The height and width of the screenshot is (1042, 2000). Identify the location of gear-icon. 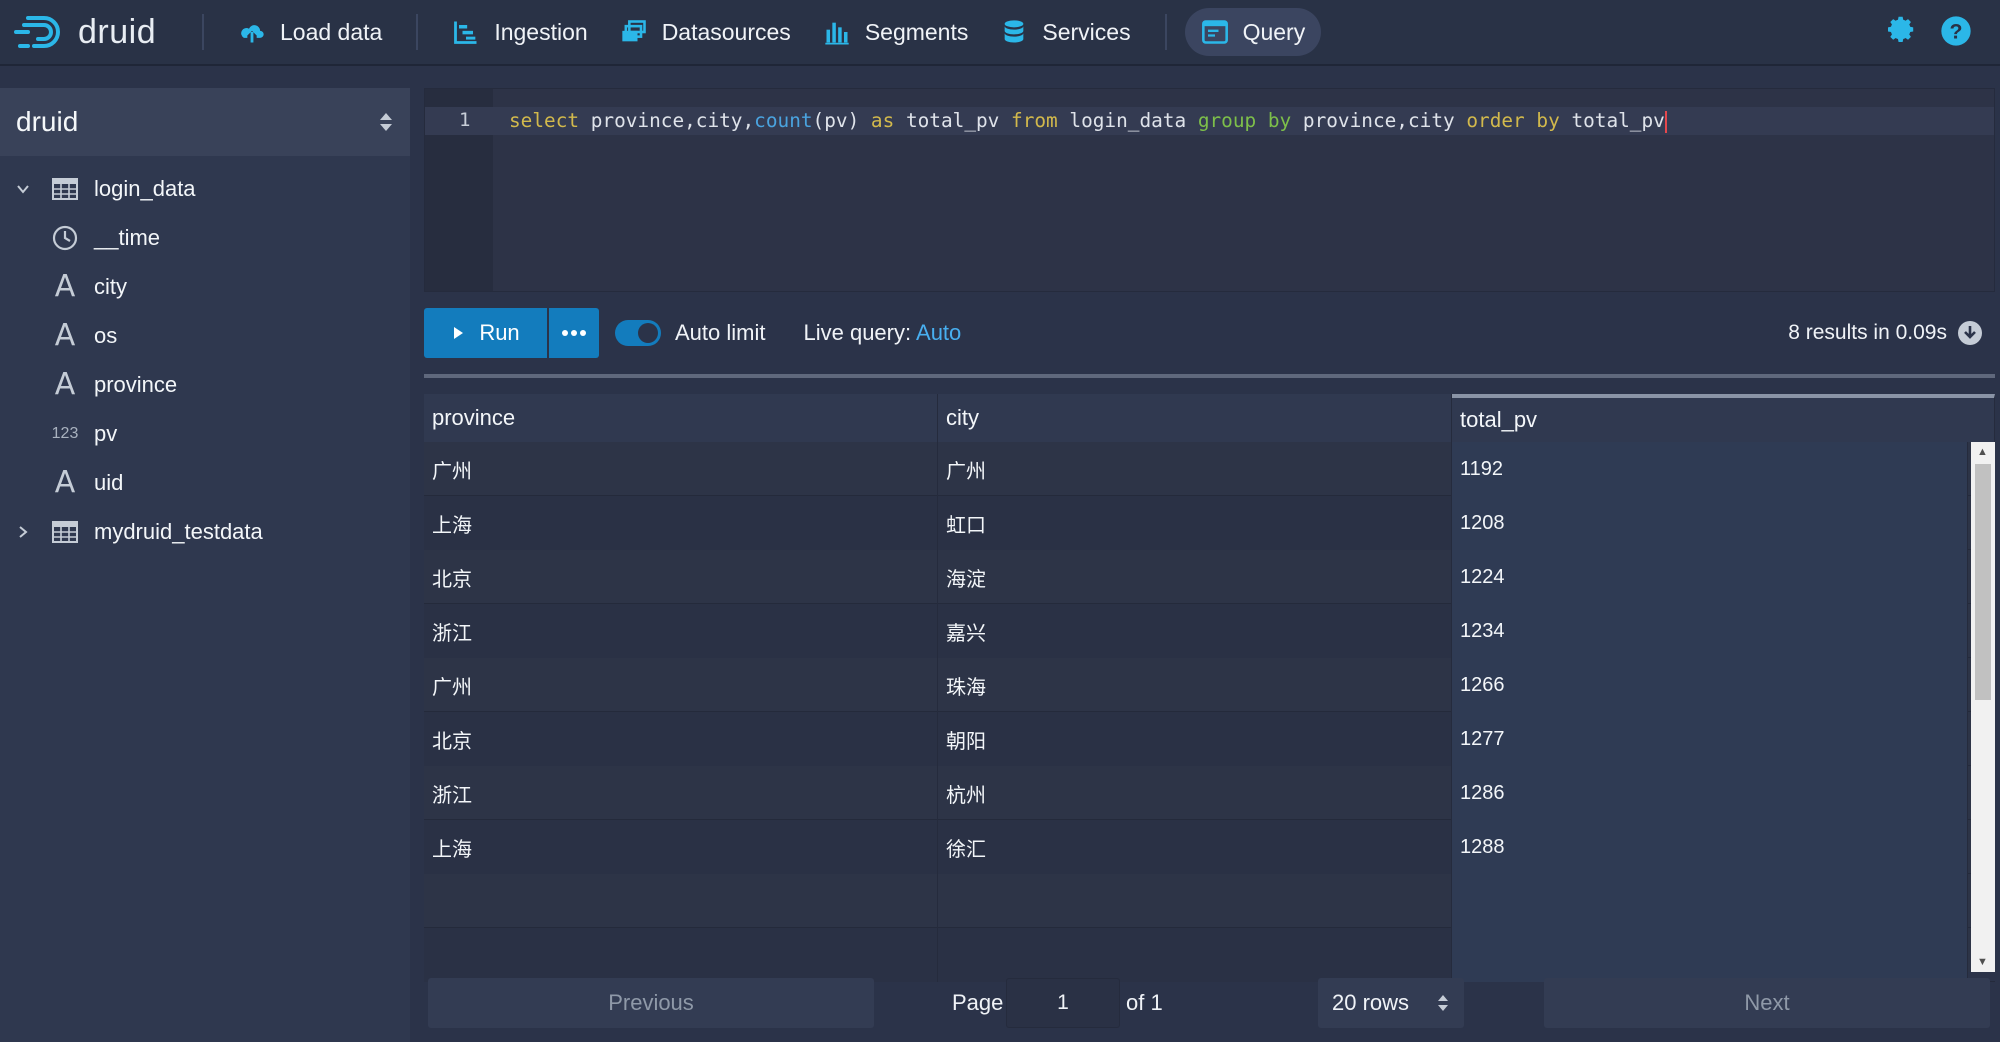
(1902, 31).